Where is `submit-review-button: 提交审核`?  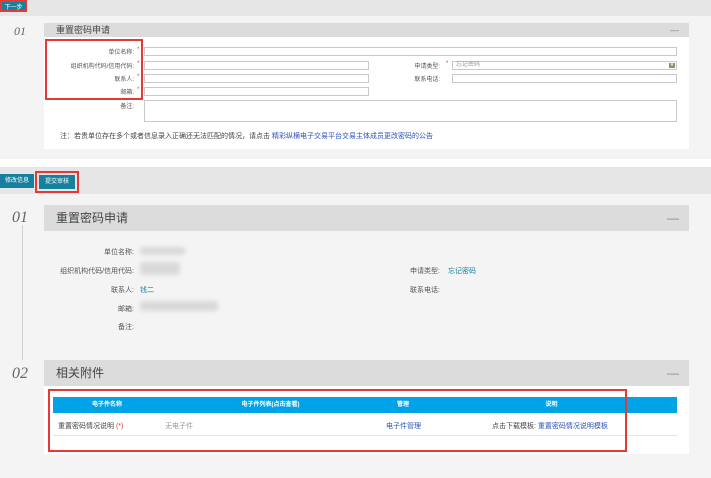 submit-review-button: 提交审核 is located at coordinates (57, 182).